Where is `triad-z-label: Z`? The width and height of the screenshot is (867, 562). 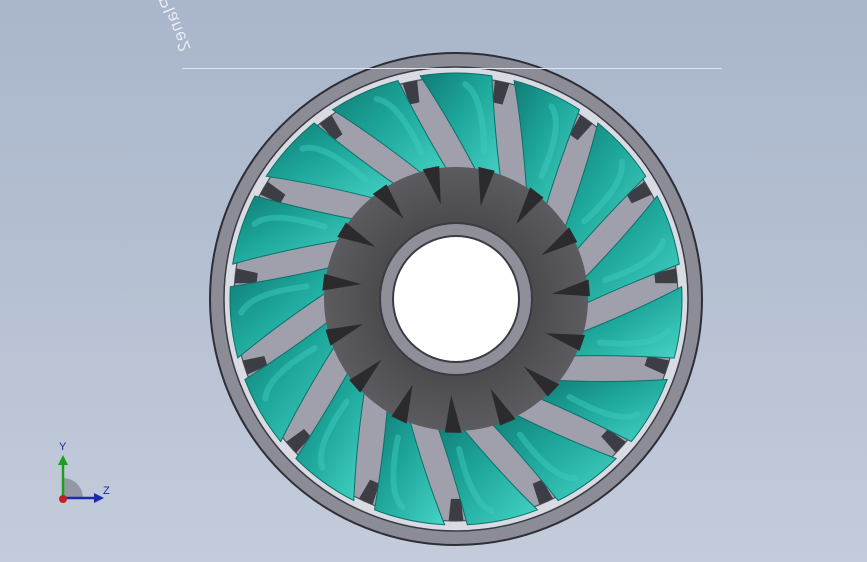 triad-z-label: Z is located at coordinates (106, 491).